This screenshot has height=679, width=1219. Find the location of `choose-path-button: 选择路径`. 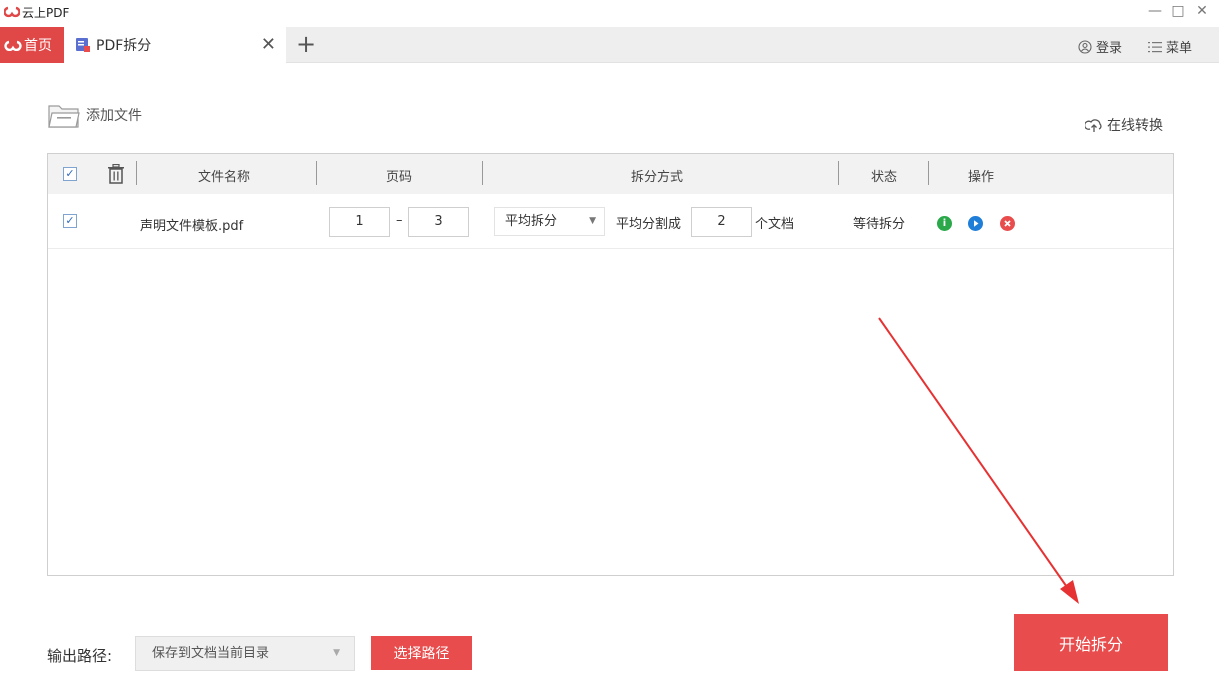

choose-path-button: 选择路径 is located at coordinates (421, 653).